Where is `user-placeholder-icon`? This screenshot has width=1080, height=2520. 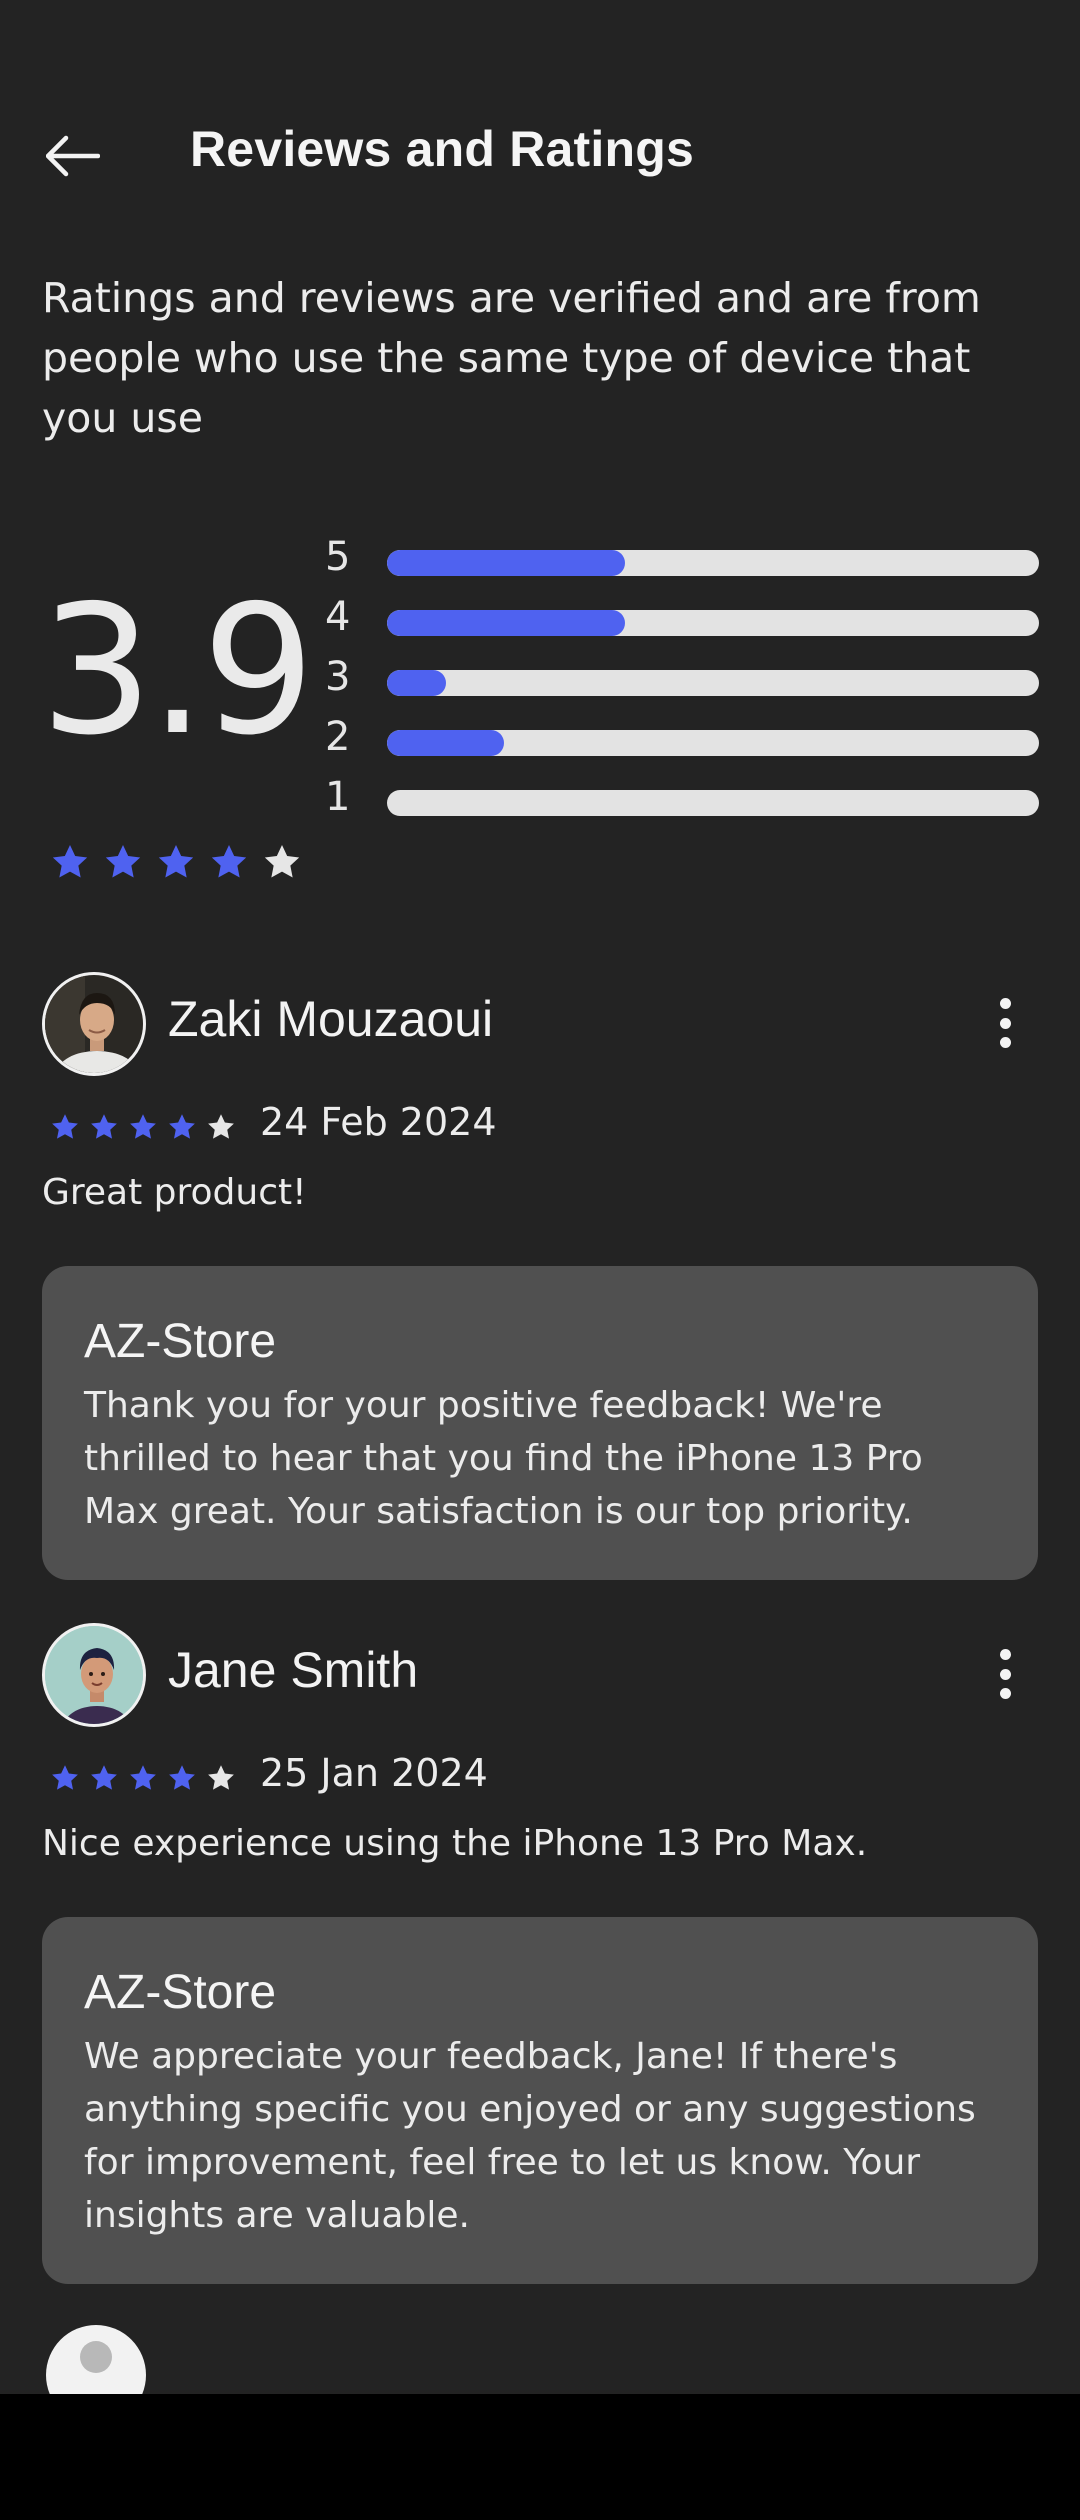 user-placeholder-icon is located at coordinates (96, 2357).